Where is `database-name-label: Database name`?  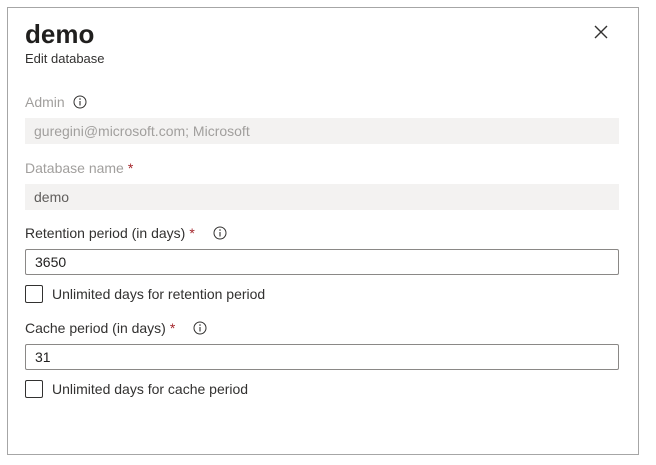 database-name-label: Database name is located at coordinates (74, 168).